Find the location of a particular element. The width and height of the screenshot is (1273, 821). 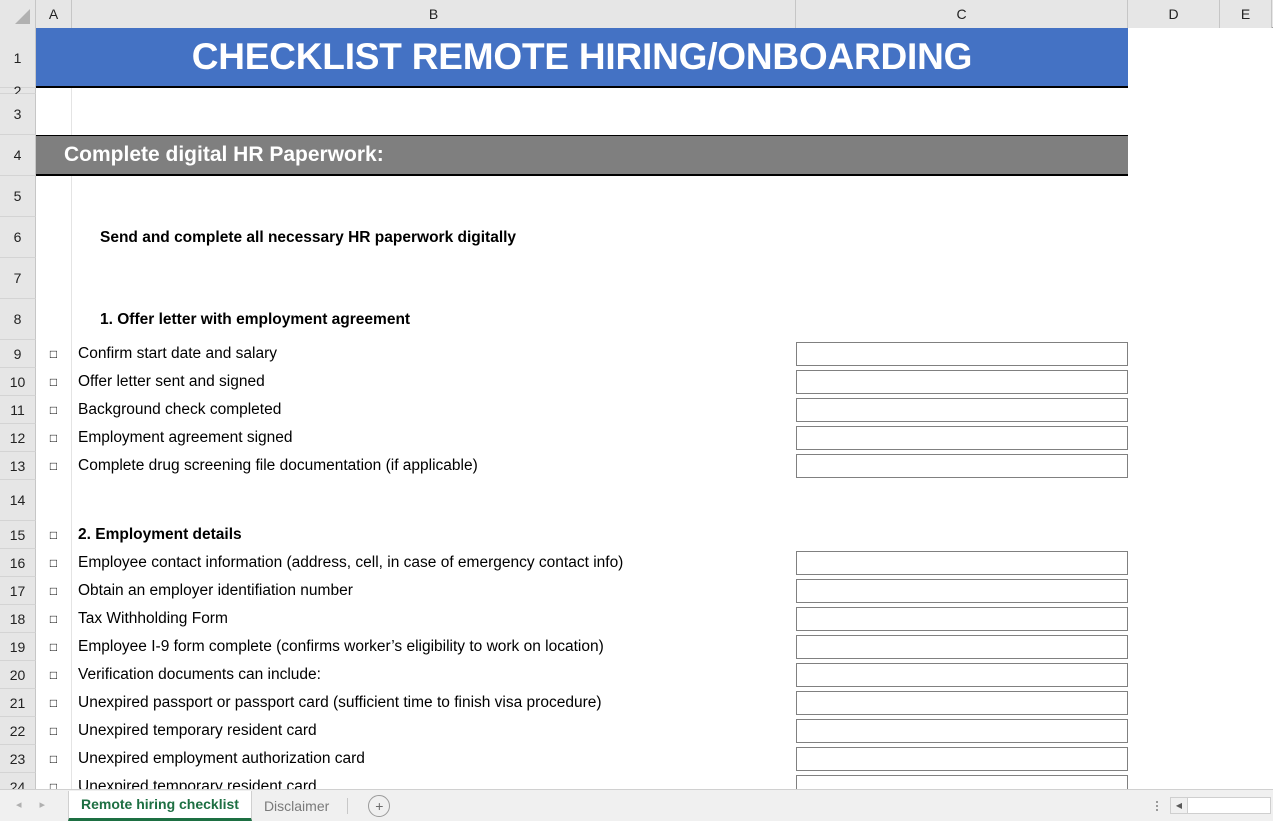

row-header-1: 1 is located at coordinates (18, 58).